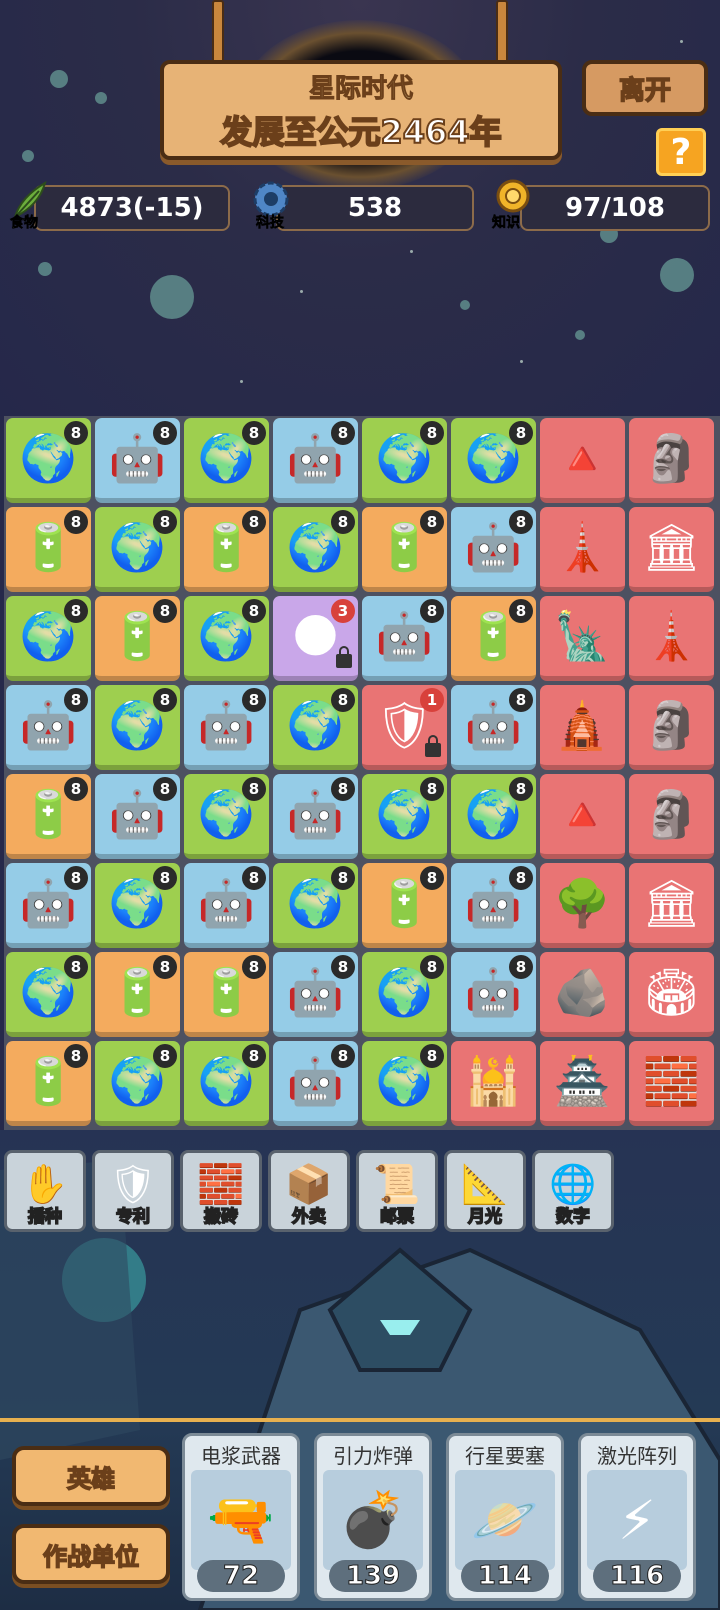 This screenshot has height=1610, width=720. Describe the element at coordinates (671, 460) in the screenshot. I see `wonder-tile-terracotta: 🗿` at that location.